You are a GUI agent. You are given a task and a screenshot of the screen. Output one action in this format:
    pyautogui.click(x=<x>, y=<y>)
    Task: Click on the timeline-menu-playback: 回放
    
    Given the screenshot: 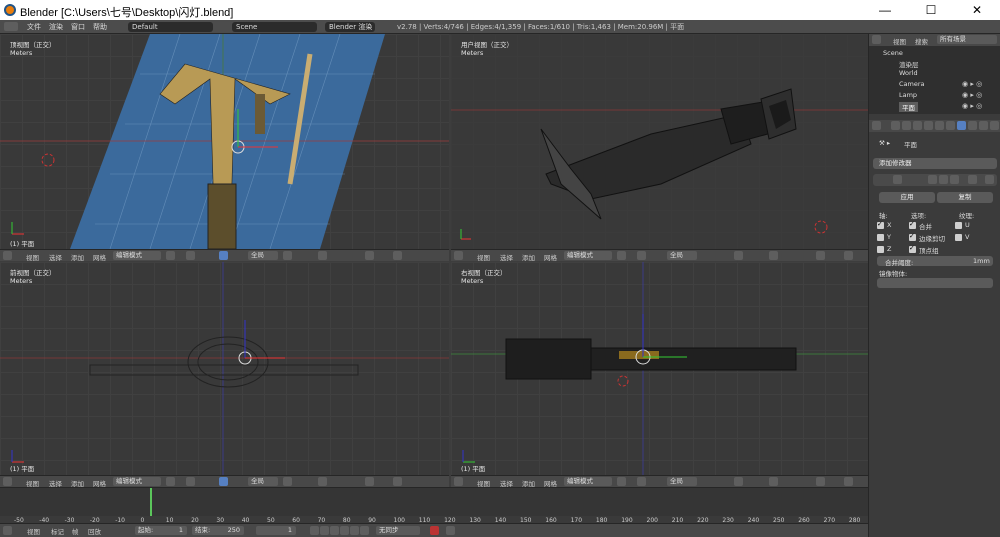 What is the action you would take?
    pyautogui.click(x=94, y=531)
    